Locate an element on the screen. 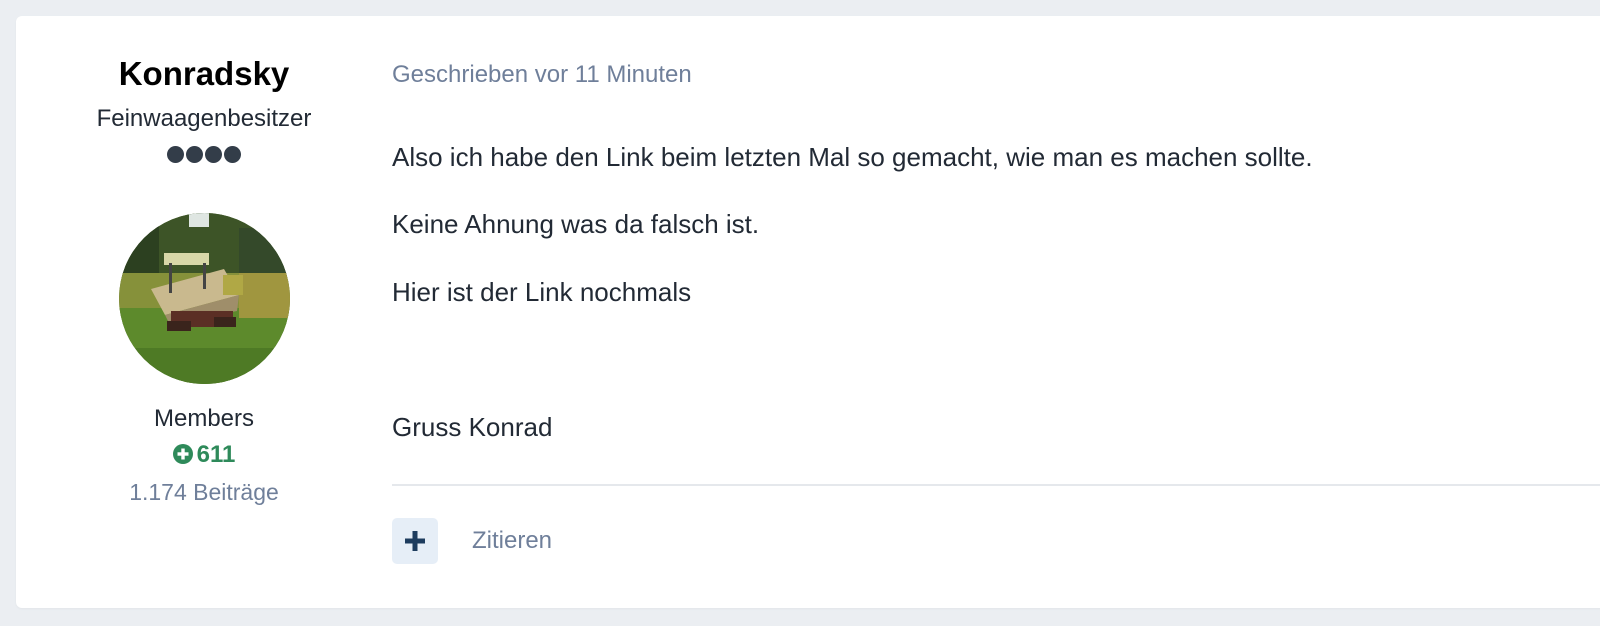 This screenshot has height=626, width=1600. reputation-value: 611 is located at coordinates (216, 454).